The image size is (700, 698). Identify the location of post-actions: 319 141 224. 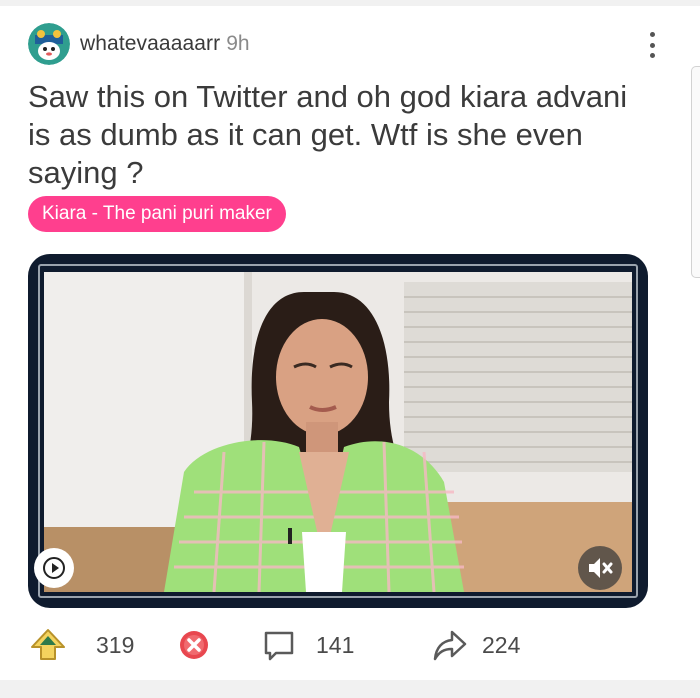
(338, 645).